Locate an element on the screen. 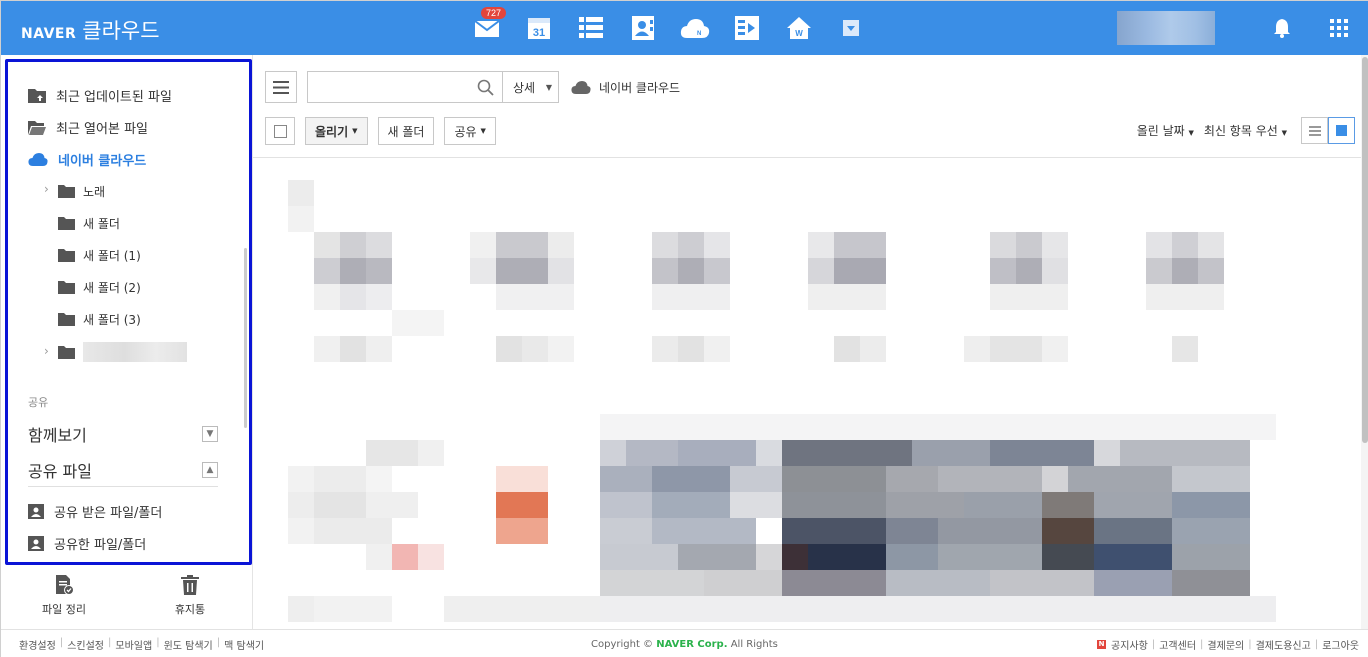 Image resolution: width=1368 pixels, height=657 pixels. new-folder-label: 새 폴더 is located at coordinates (406, 131).